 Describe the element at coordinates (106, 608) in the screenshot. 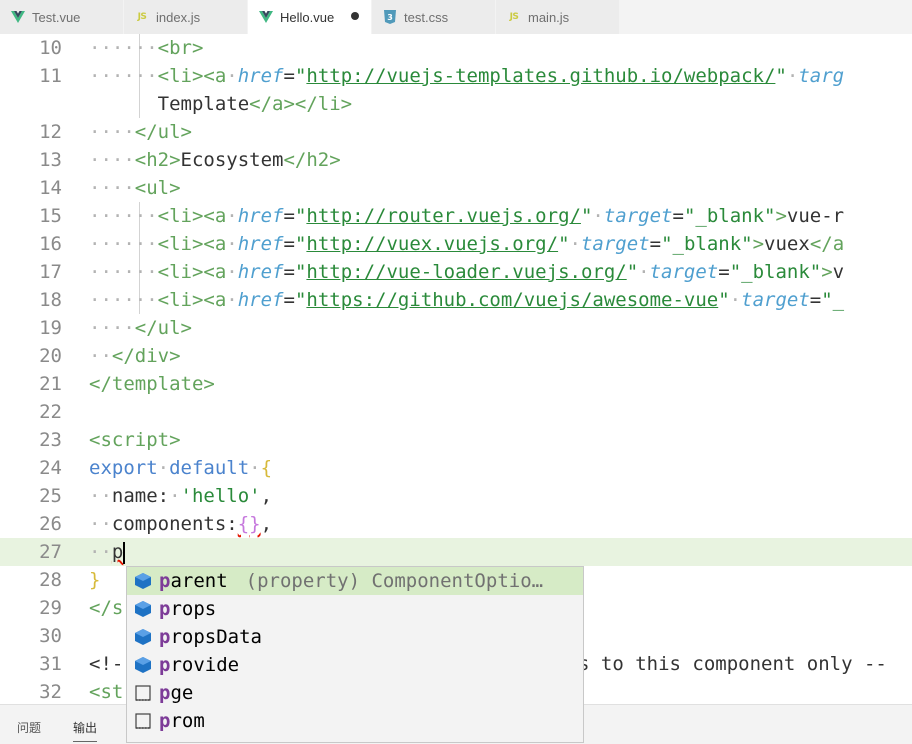

I see `code-text: </s` at that location.